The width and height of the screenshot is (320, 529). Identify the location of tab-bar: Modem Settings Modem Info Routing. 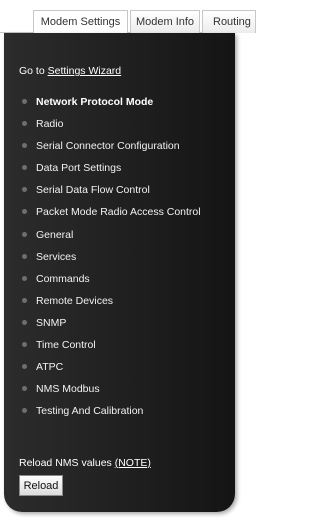
(128, 17).